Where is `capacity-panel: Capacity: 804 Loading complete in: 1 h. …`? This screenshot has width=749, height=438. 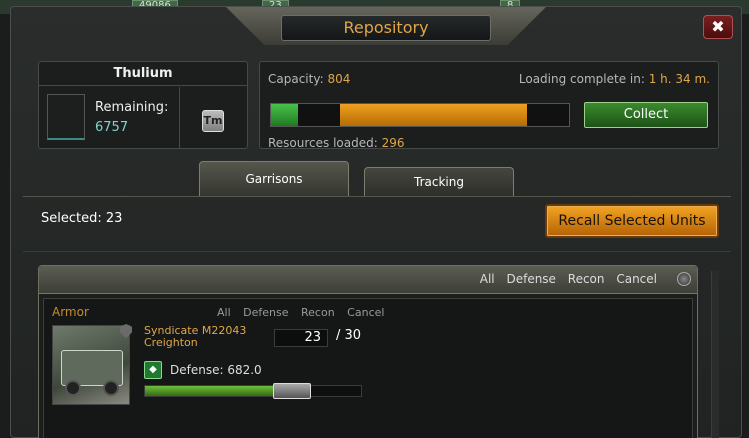 capacity-panel: Capacity: 804 Loading complete in: 1 h. … is located at coordinates (489, 105).